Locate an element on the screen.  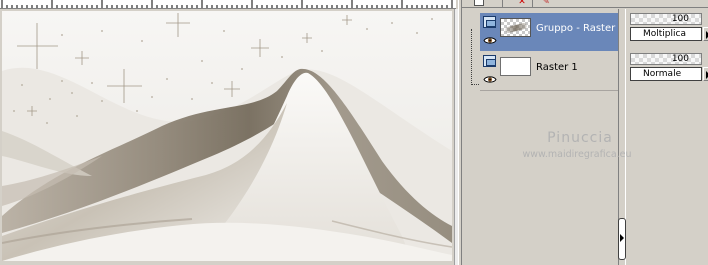
layer-row-raster-1: Raster 1 is located at coordinates (549, 71).